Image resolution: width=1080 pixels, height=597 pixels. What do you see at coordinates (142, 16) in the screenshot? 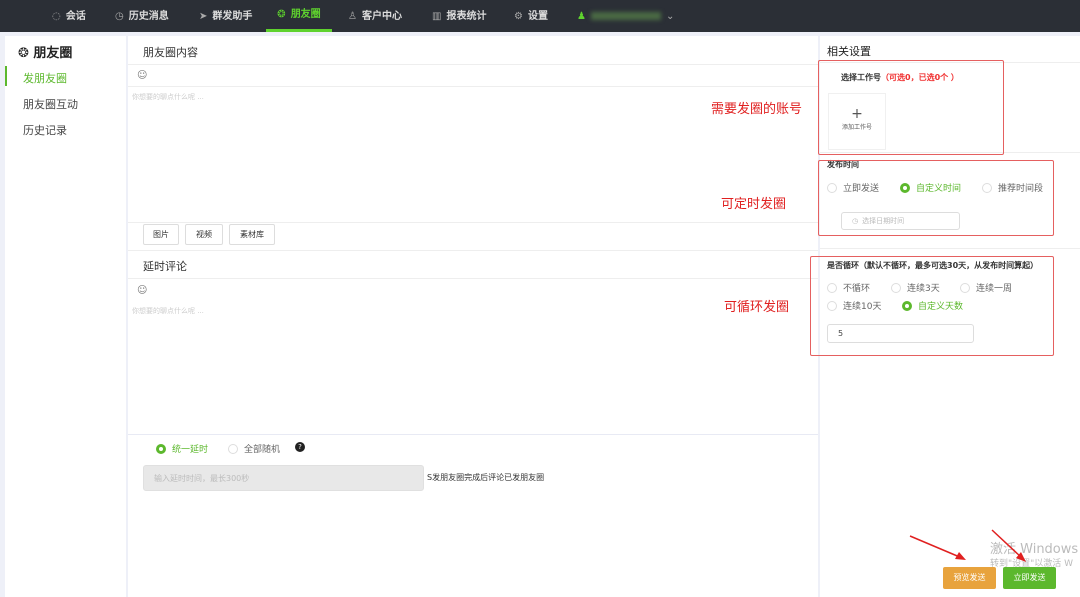
I see `nav-history: ◷ 历史消息` at bounding box center [142, 16].